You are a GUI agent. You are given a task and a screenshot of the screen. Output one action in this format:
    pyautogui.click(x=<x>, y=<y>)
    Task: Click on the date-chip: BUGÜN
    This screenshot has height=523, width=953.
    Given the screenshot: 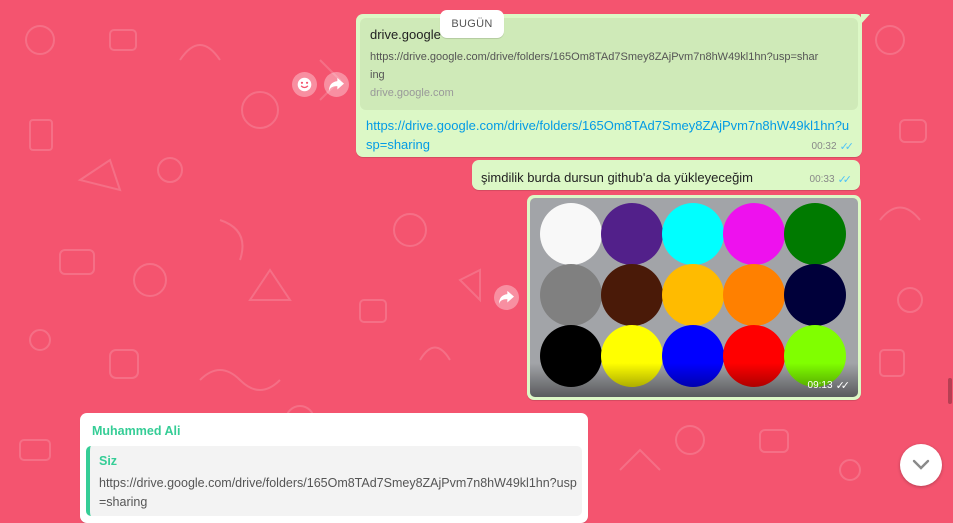 What is the action you would take?
    pyautogui.click(x=472, y=24)
    